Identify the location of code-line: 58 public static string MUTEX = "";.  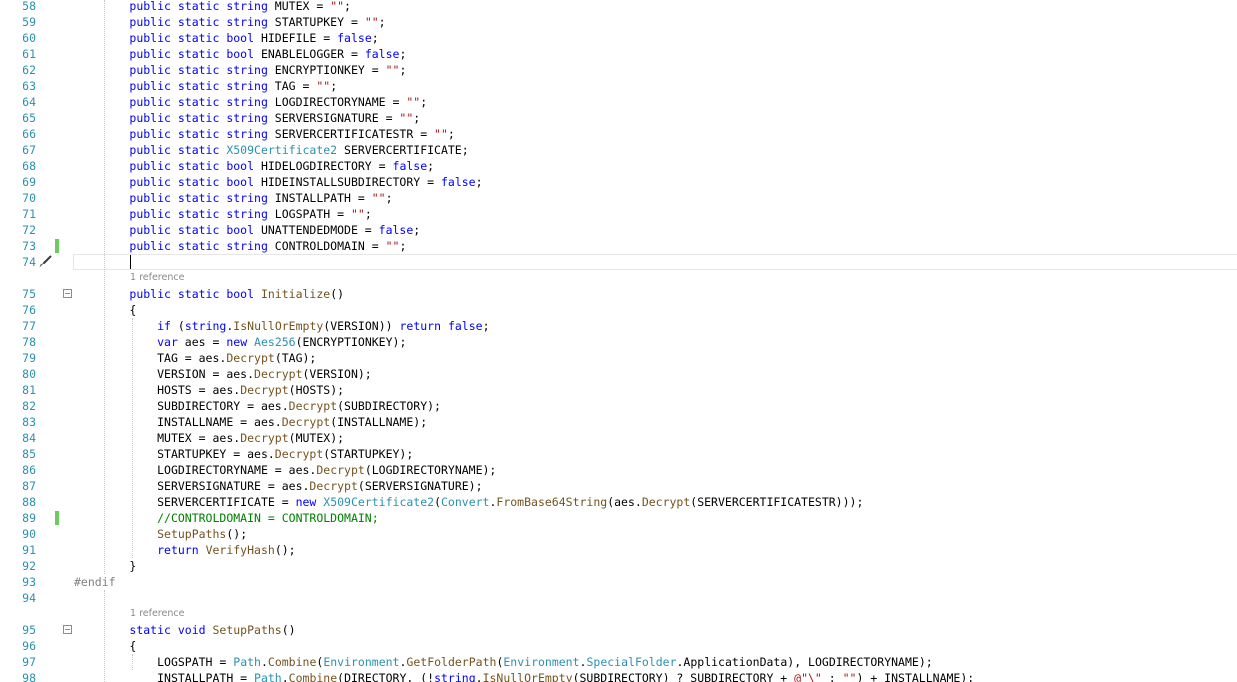
(618, 7).